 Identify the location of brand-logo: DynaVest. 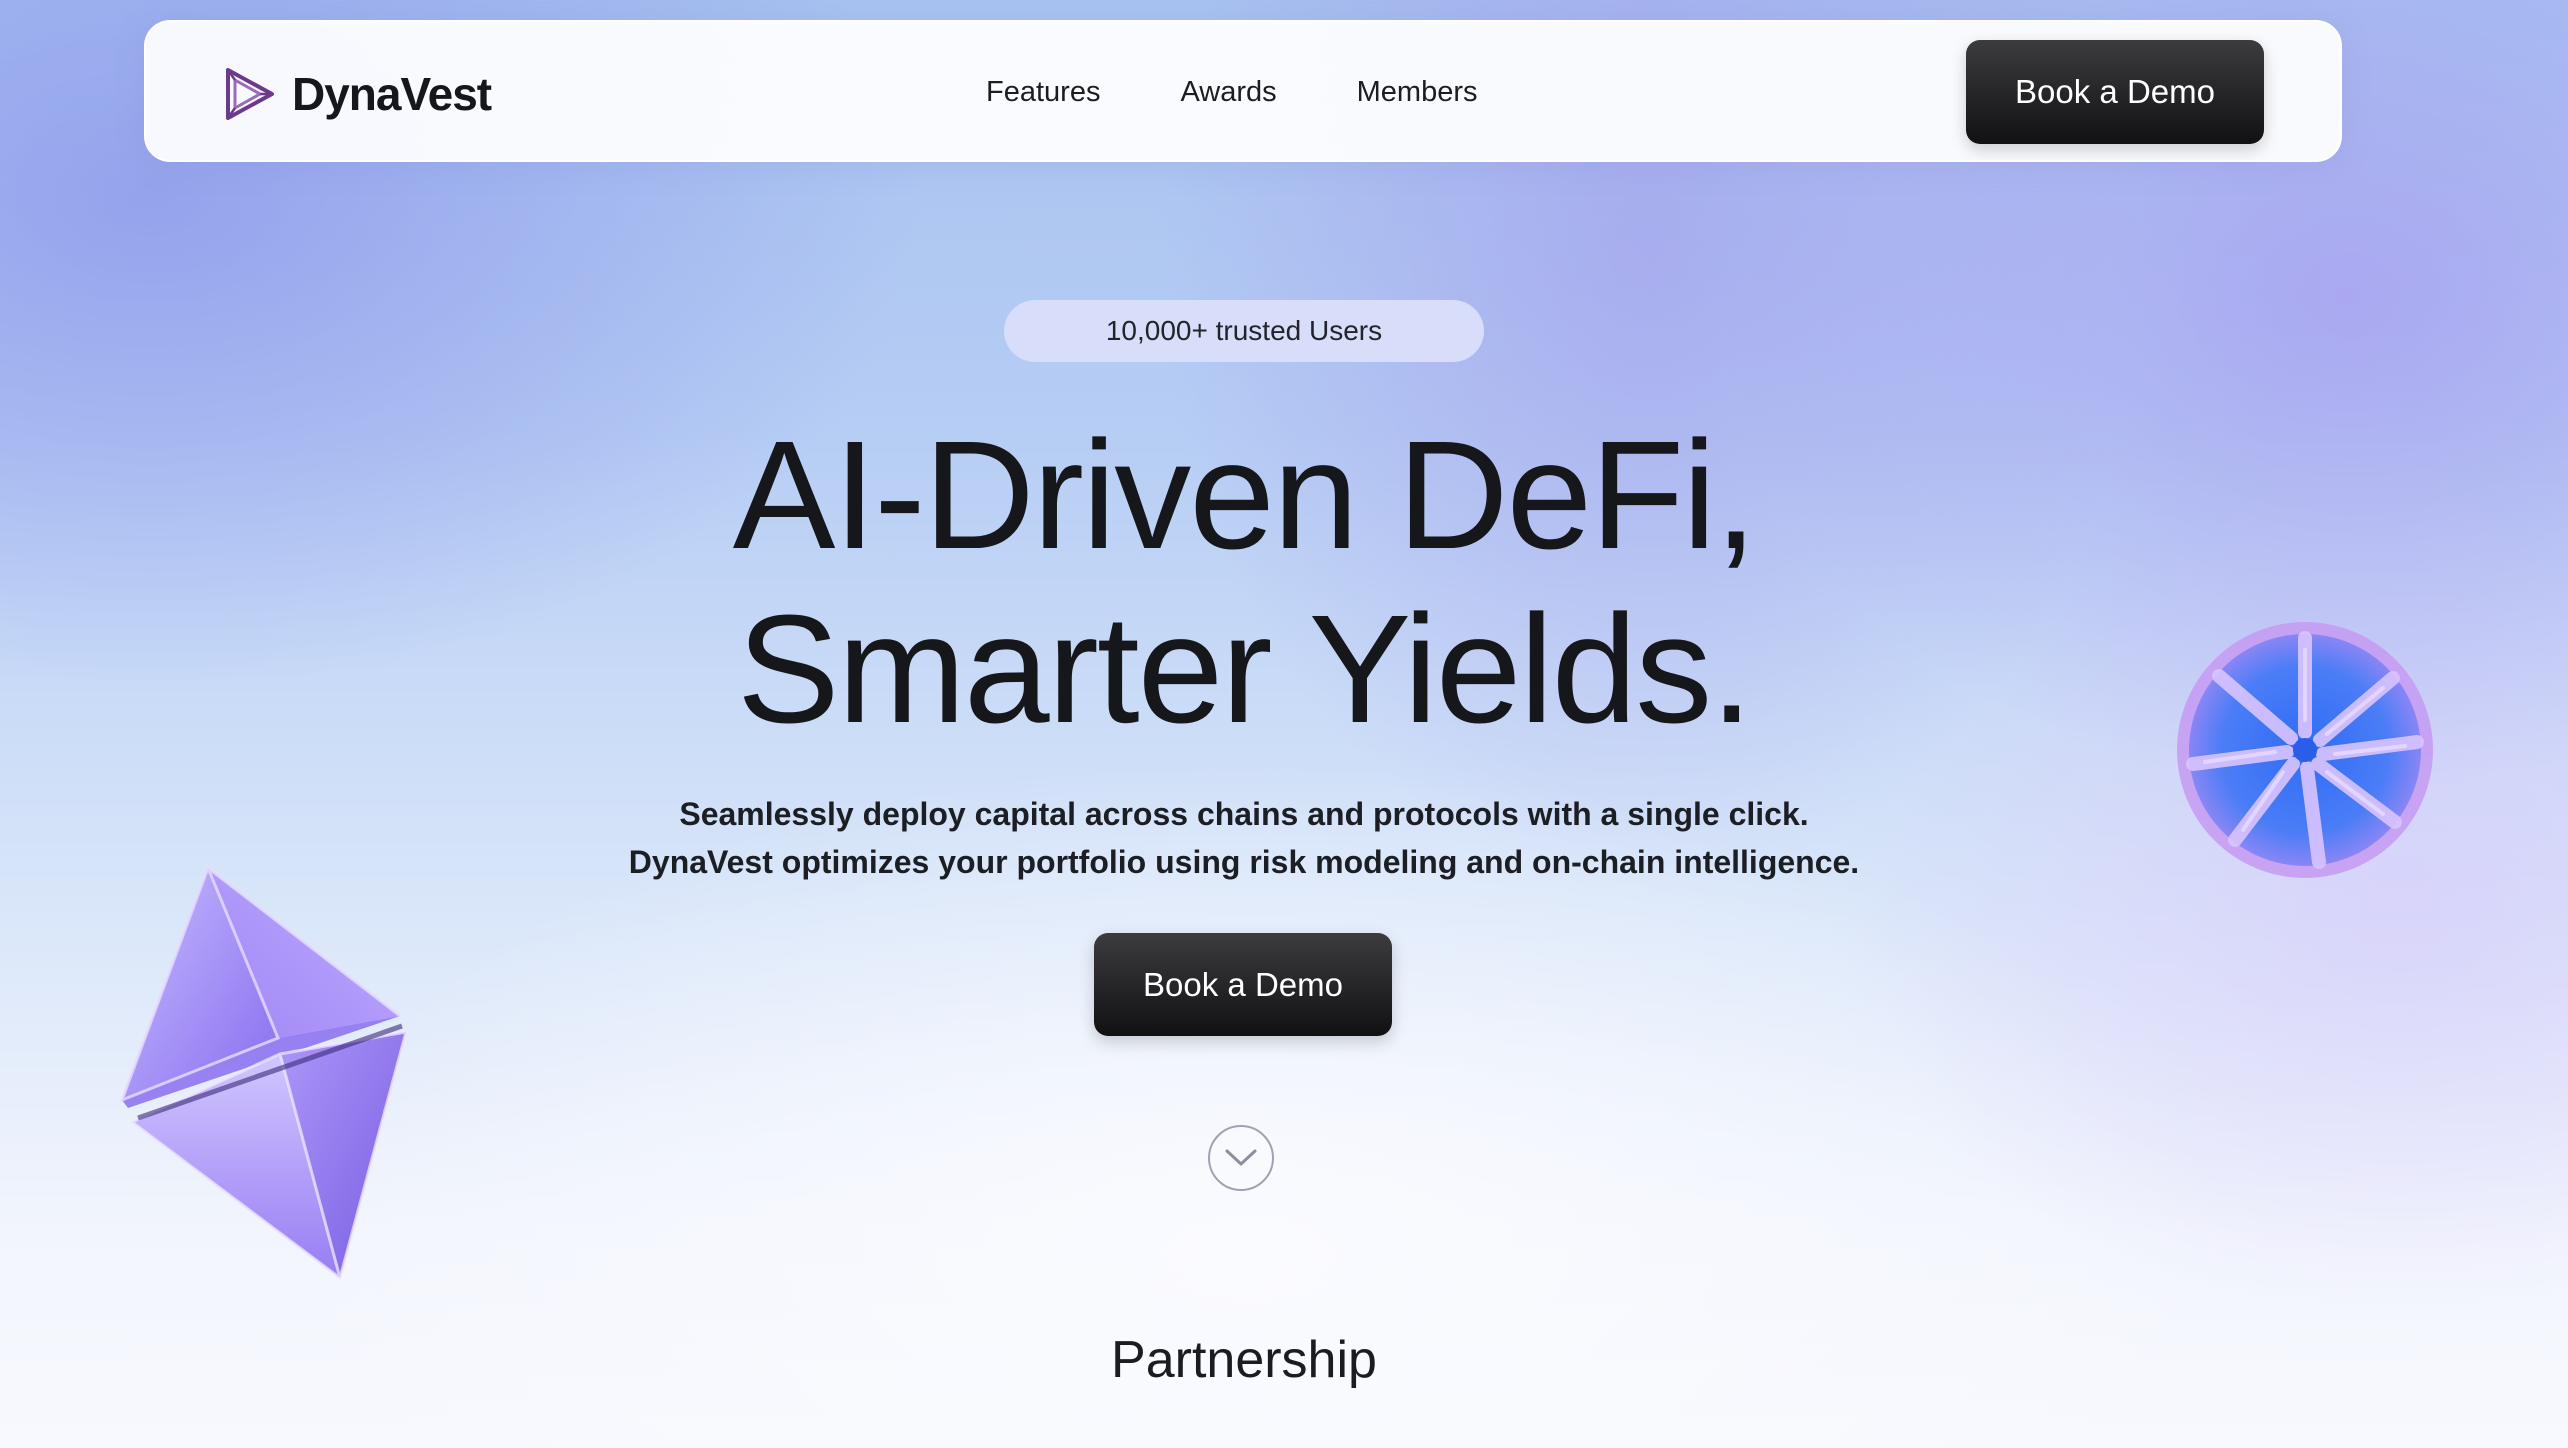
(357, 94).